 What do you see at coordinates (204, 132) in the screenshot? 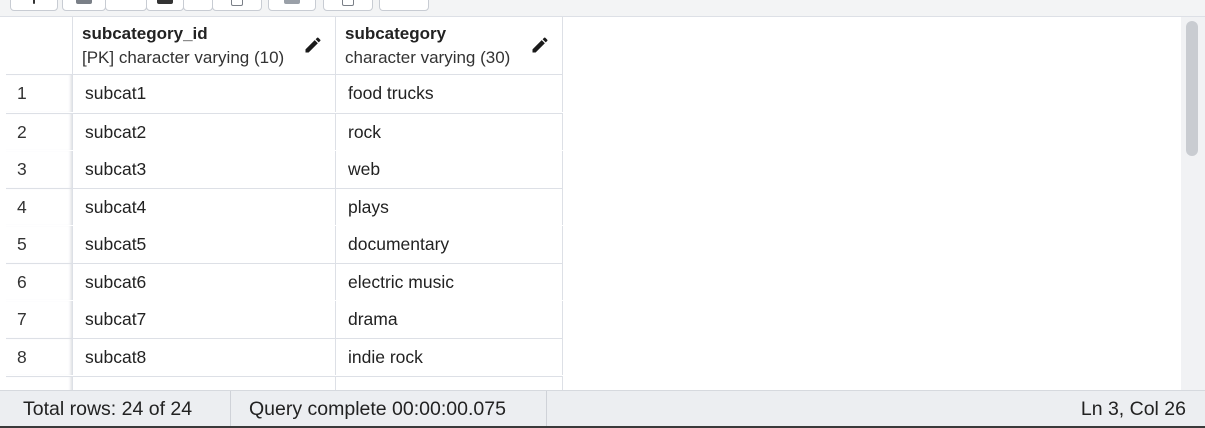
I see `cell-subcategory-id: subcat2` at bounding box center [204, 132].